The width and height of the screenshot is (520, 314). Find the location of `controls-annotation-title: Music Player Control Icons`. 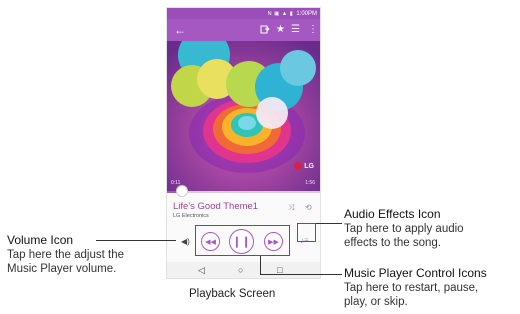

controls-annotation-title: Music Player Control Icons is located at coordinates (415, 273).